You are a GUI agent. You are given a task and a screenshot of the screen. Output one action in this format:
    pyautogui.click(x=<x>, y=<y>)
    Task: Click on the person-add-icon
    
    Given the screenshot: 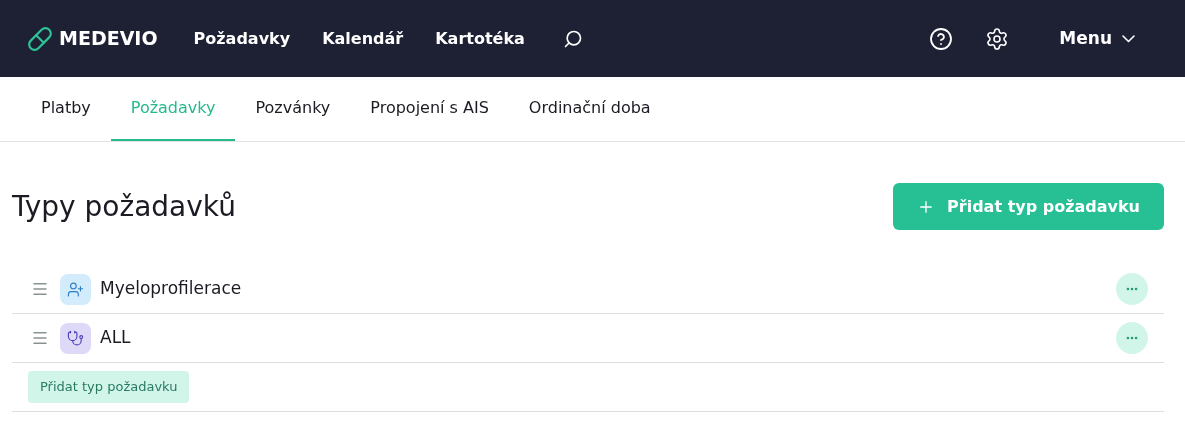 What is the action you would take?
    pyautogui.click(x=75, y=289)
    